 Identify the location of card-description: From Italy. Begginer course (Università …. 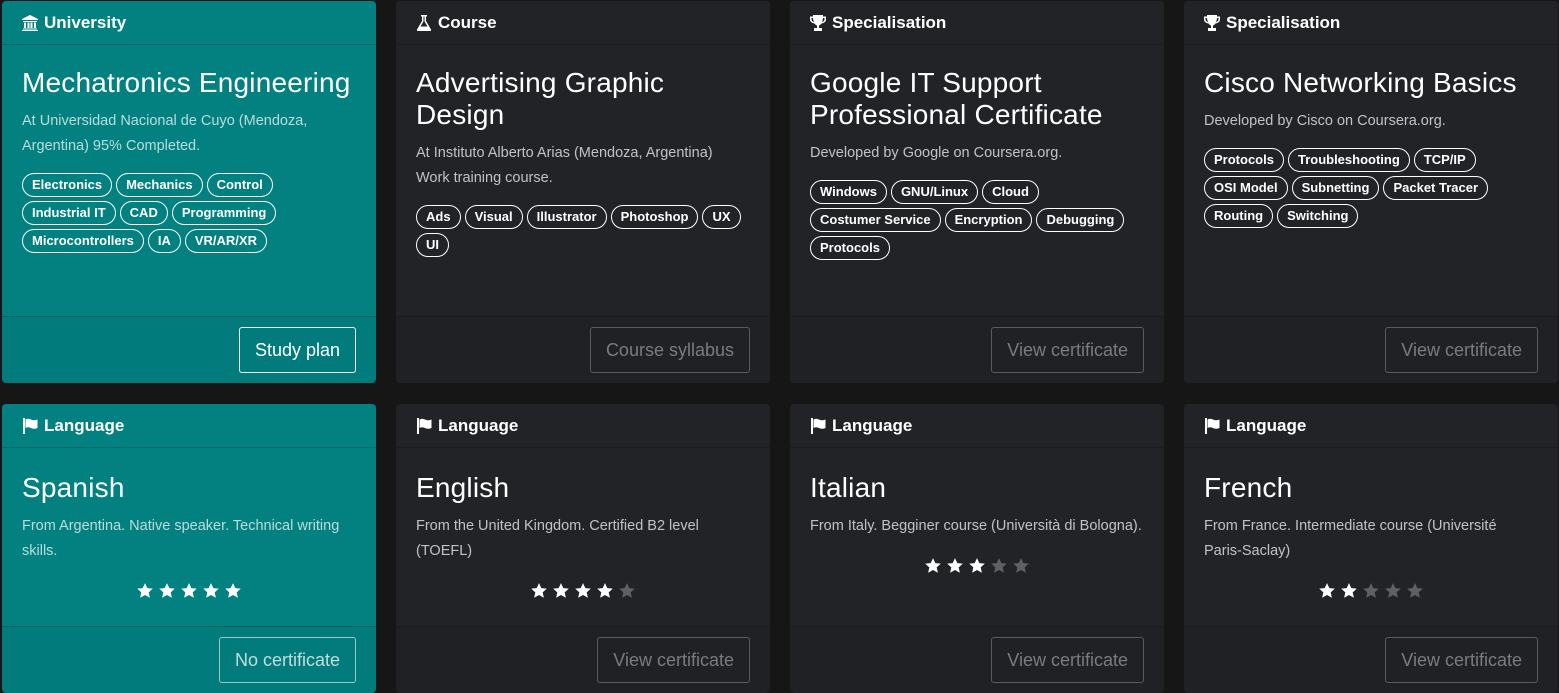
(976, 526).